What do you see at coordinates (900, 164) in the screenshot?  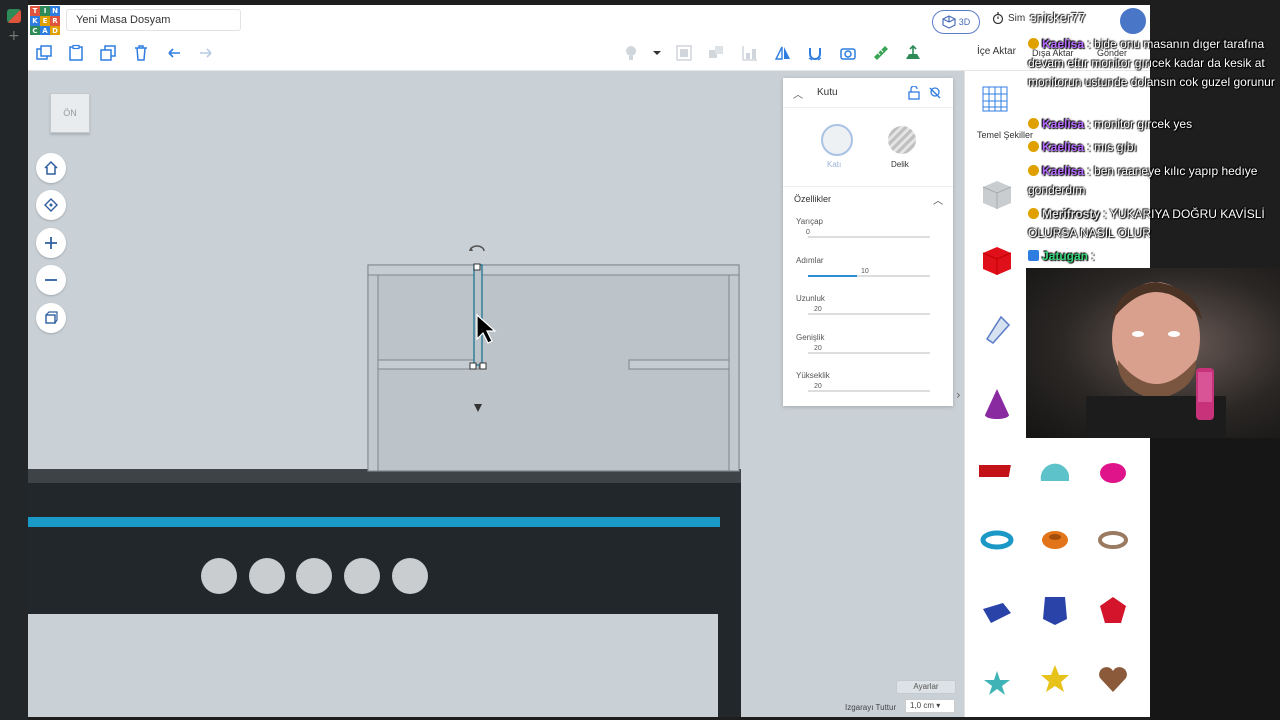 I see `hole-label: Delik` at bounding box center [900, 164].